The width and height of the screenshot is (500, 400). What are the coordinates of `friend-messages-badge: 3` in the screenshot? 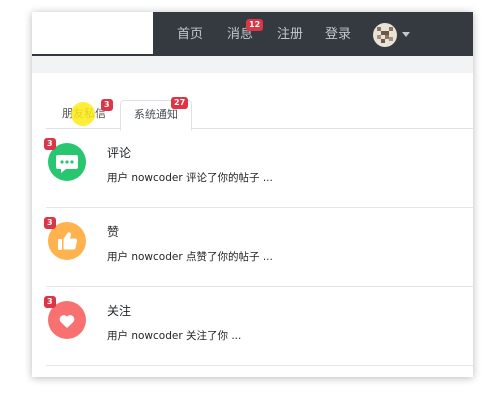 It's located at (107, 105).